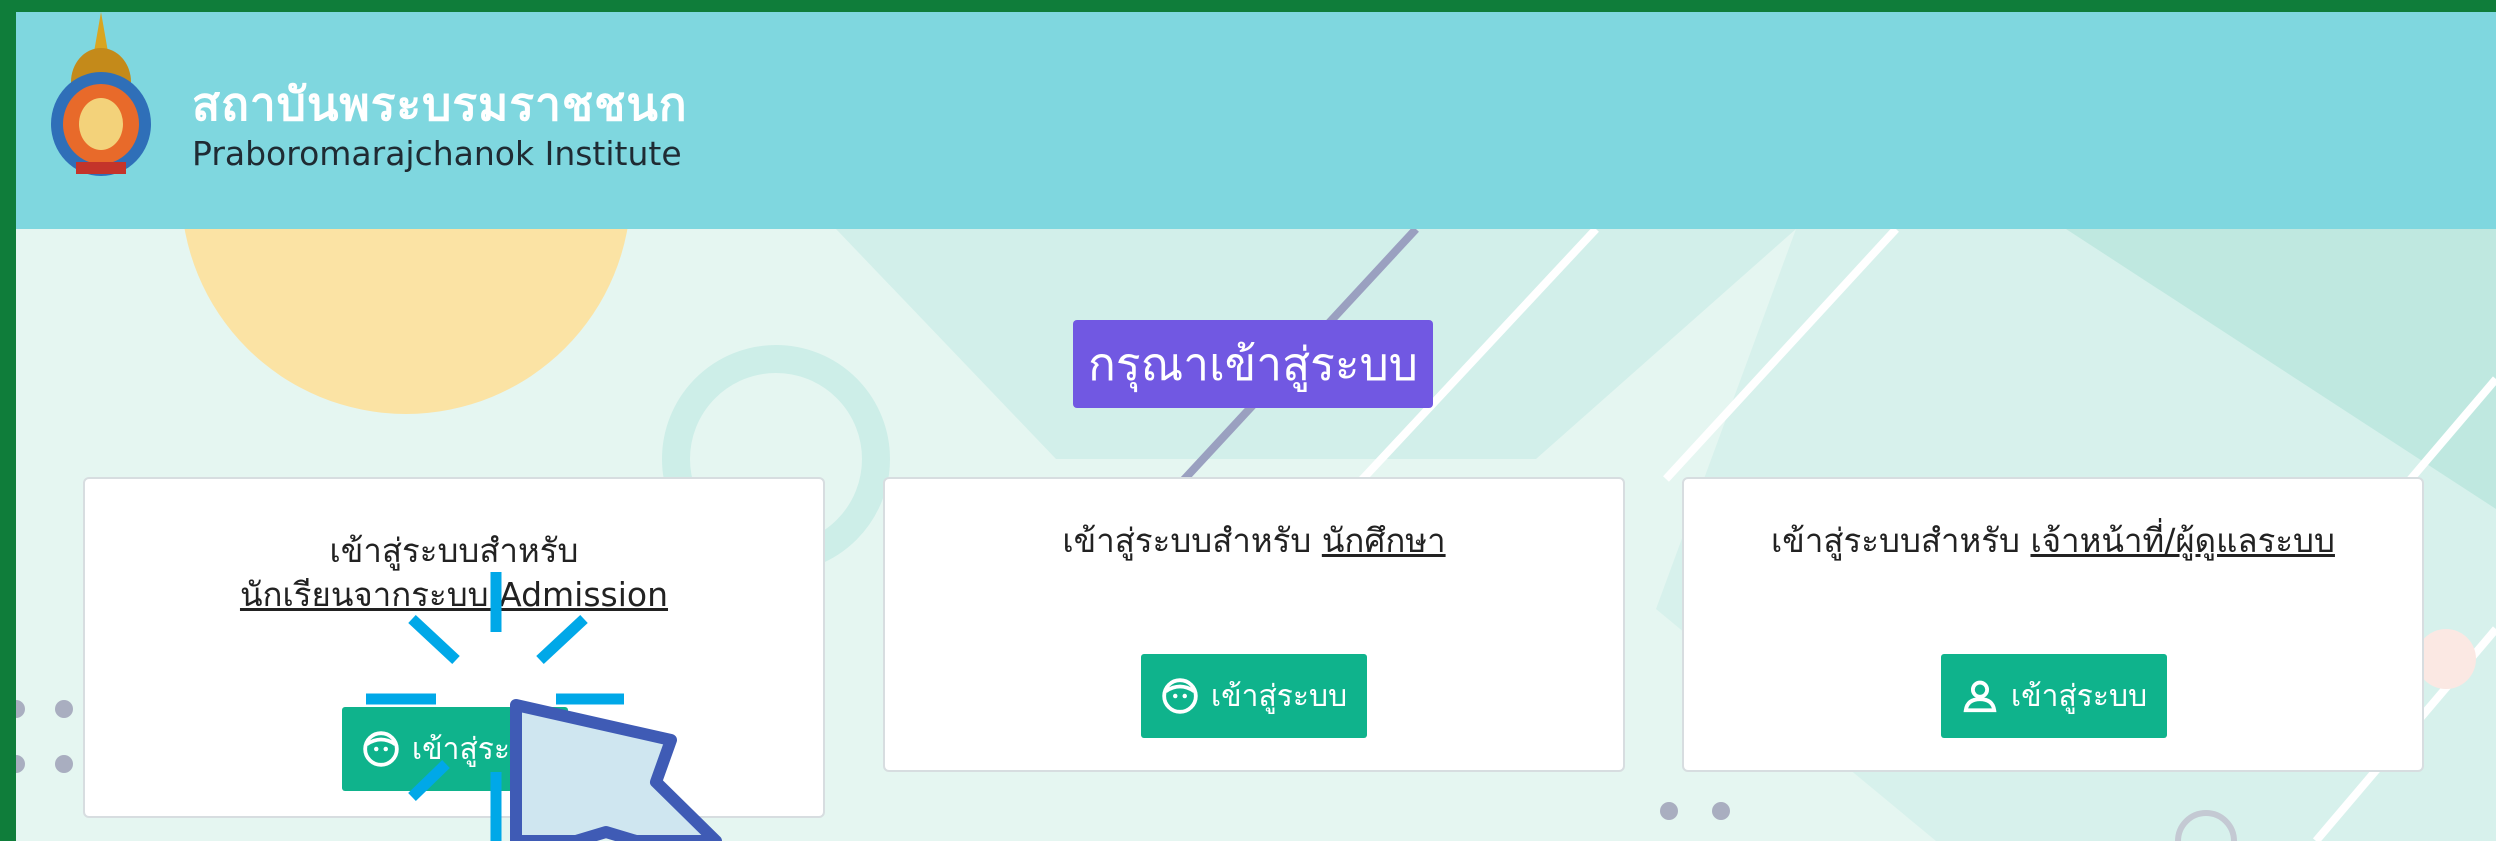  Describe the element at coordinates (1254, 624) in the screenshot. I see `login-card-student: เข้าสู่ระบบสำหรับ นักศึกษา เข้าสู่ระบบ` at that location.